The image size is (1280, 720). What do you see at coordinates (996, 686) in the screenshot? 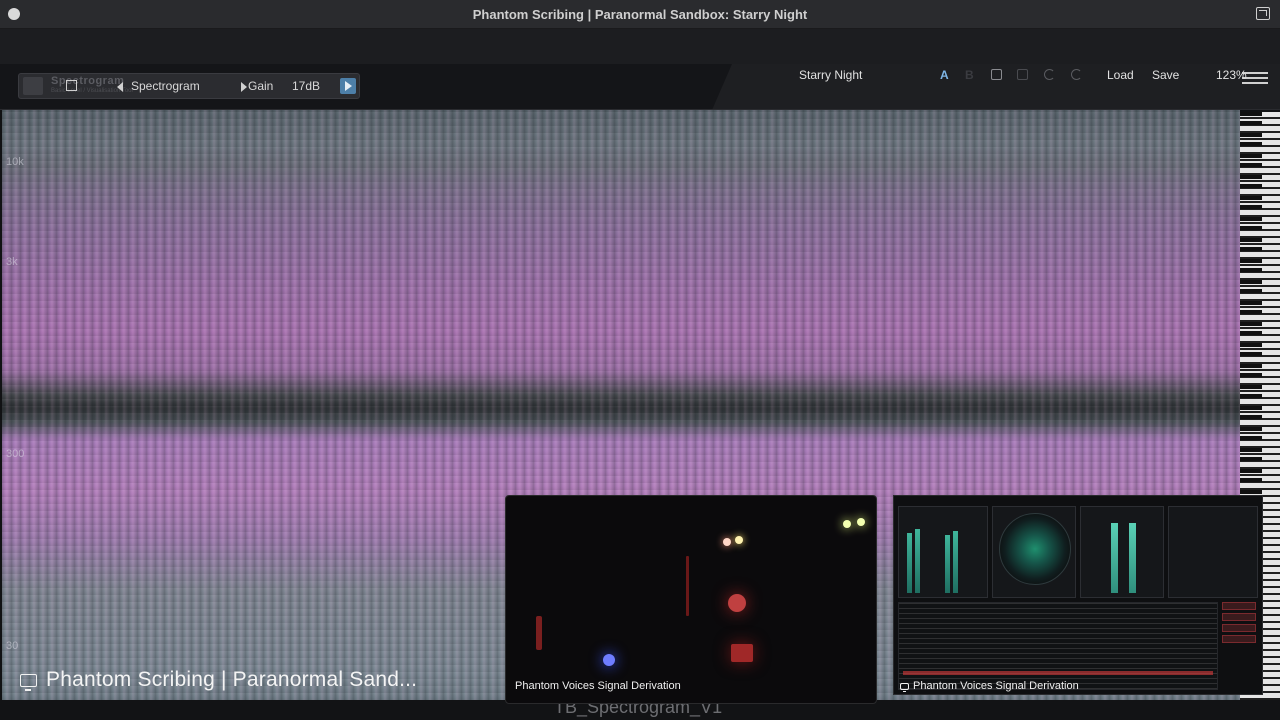
I see `meters-caption-text: Phantom Voices Signal Derivation` at bounding box center [996, 686].